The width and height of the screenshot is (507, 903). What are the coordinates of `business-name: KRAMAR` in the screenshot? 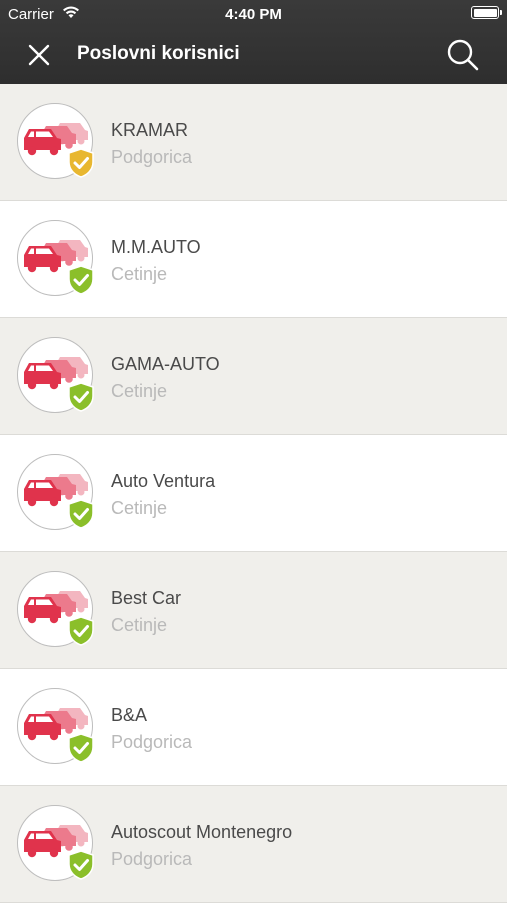 It's located at (150, 130).